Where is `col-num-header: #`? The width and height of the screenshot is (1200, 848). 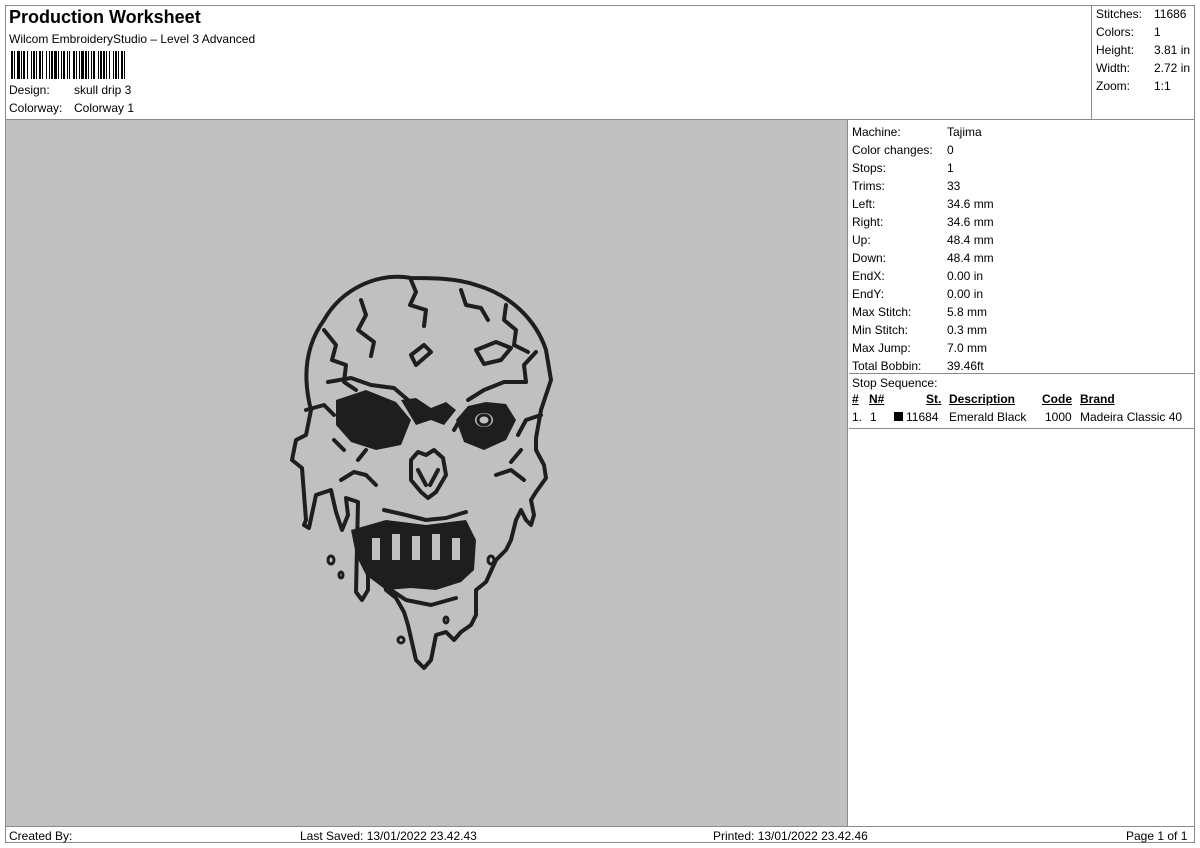
col-num-header: # is located at coordinates (855, 399).